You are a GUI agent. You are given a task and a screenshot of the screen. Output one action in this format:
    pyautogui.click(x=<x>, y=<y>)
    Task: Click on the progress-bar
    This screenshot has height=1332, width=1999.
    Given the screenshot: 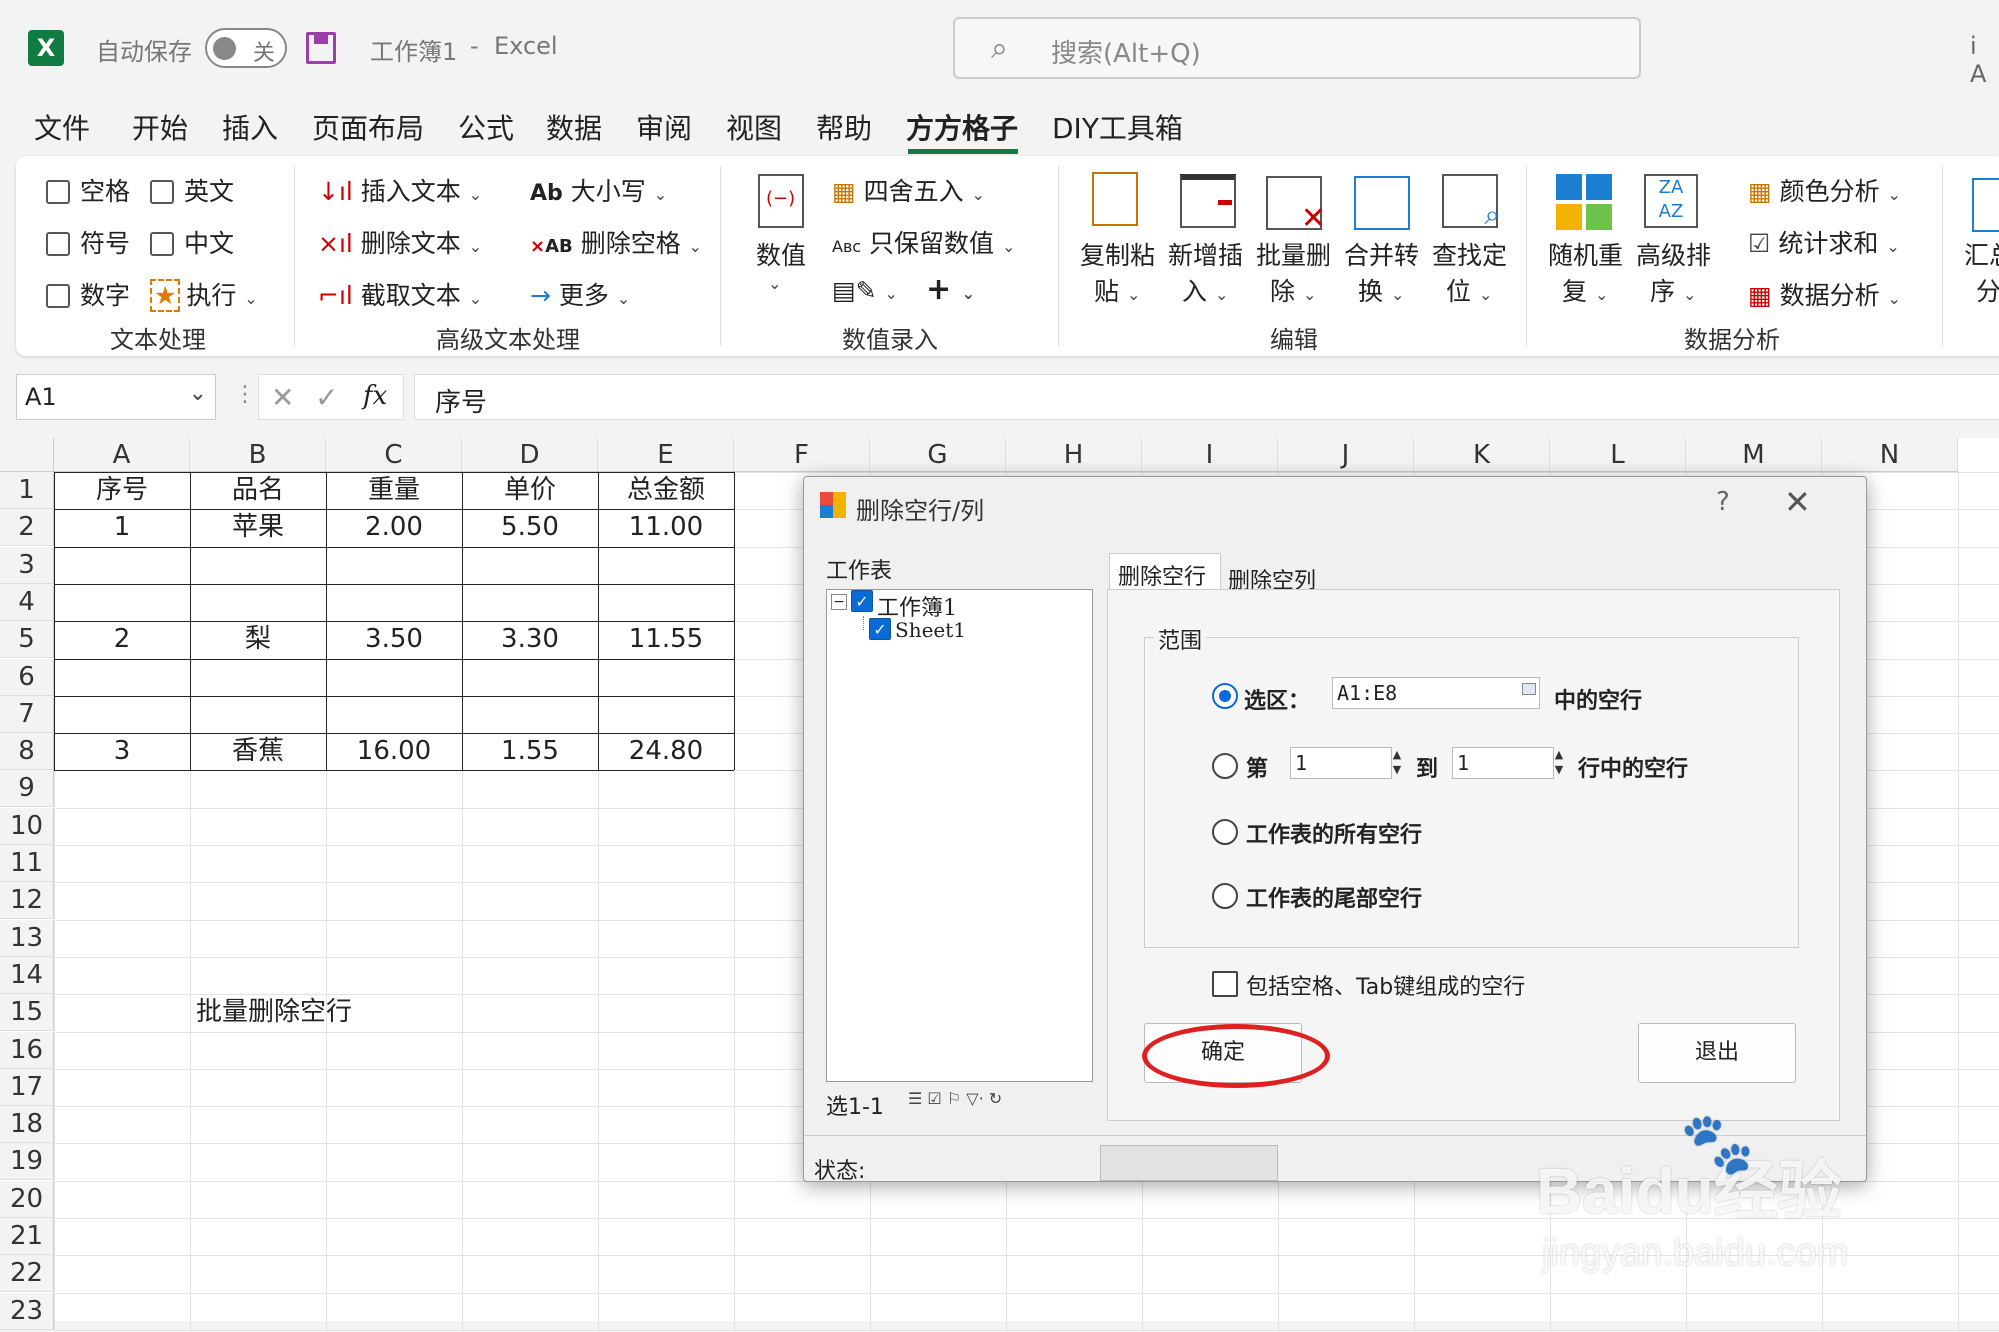 What is the action you would take?
    pyautogui.click(x=1189, y=1163)
    